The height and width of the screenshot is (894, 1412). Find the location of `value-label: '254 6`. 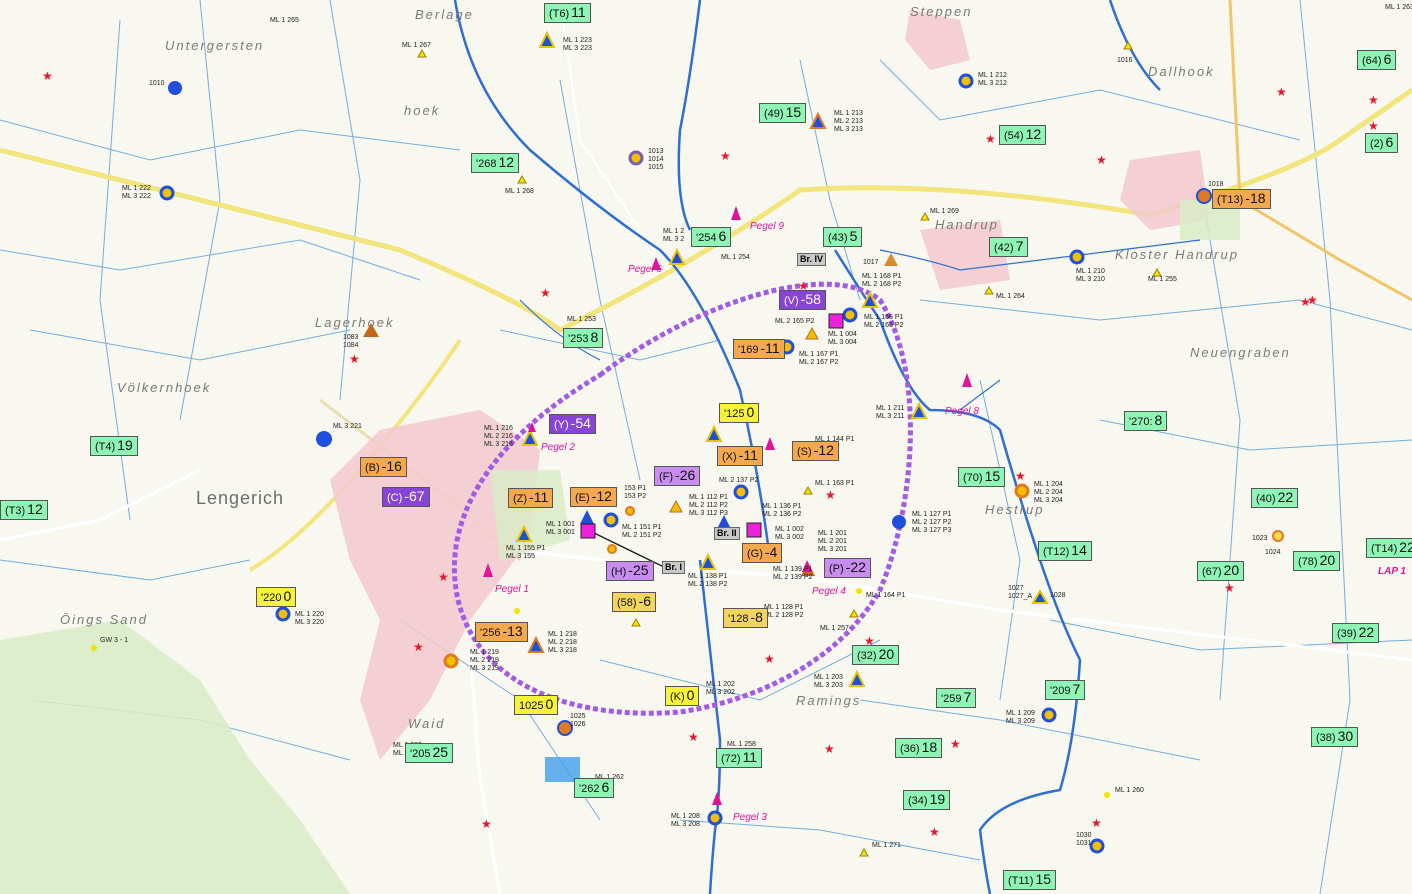

value-label: '254 6 is located at coordinates (711, 237).